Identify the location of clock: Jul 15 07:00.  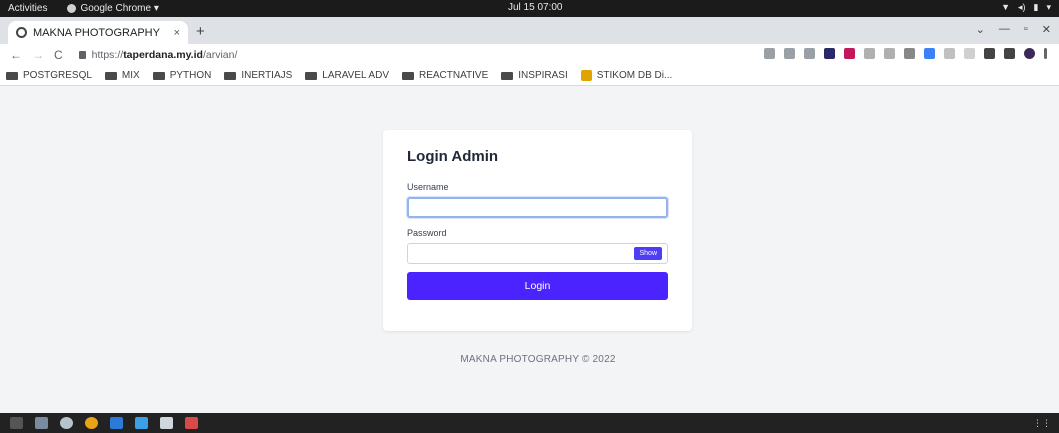
(535, 7).